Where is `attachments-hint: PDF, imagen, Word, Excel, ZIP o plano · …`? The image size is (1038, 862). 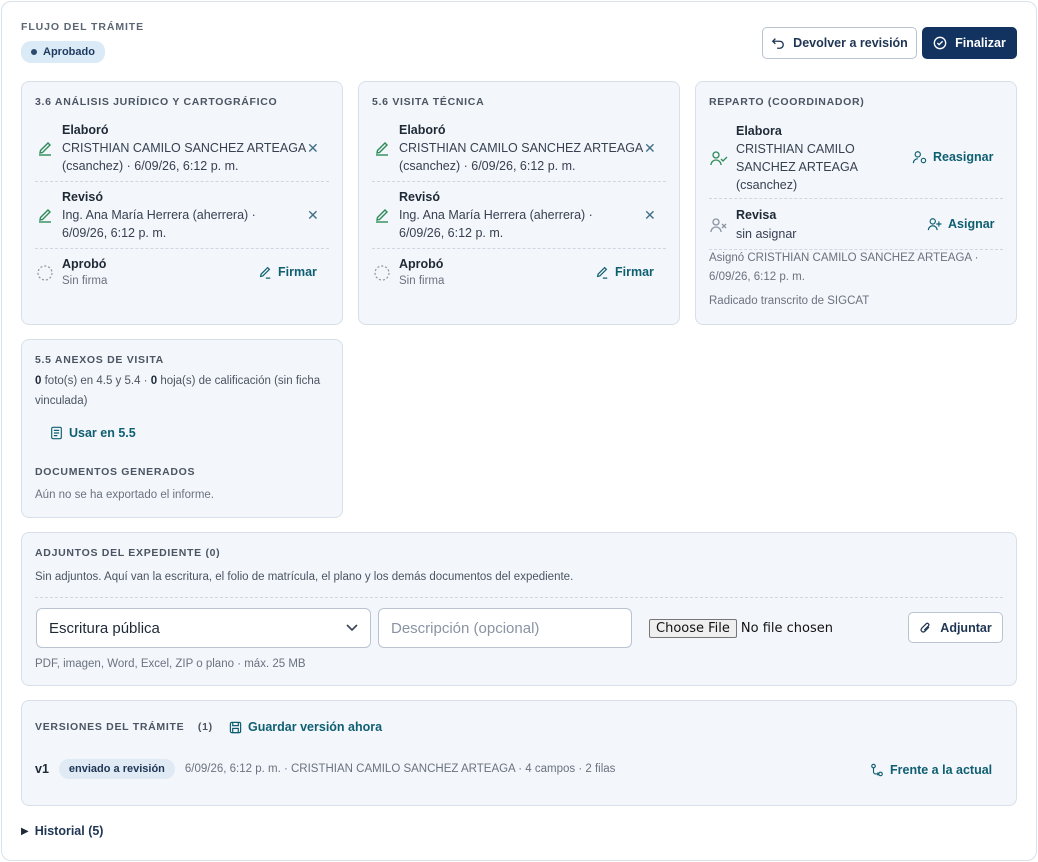 attachments-hint: PDF, imagen, Word, Excel, ZIP o plano · … is located at coordinates (170, 664).